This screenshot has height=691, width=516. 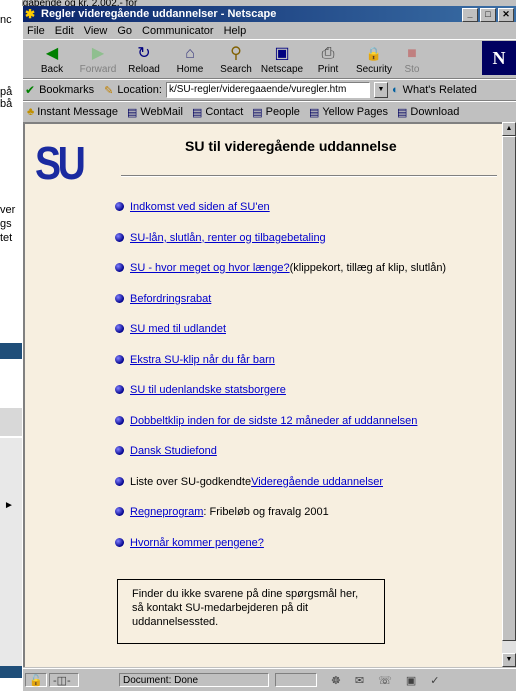 I want to click on location-icon: ✎, so click(x=109, y=90).